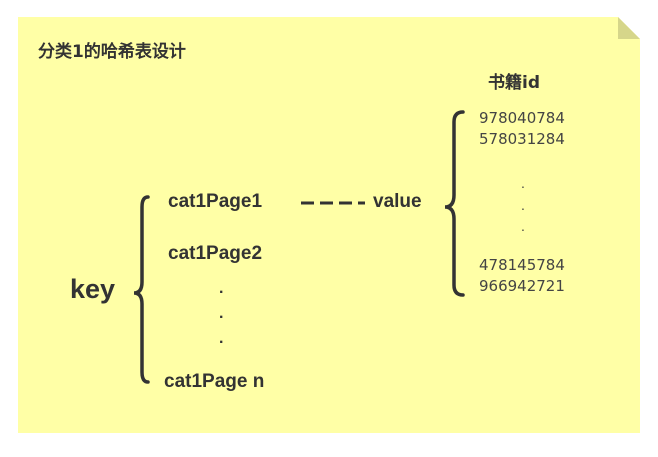 This screenshot has width=658, height=457. What do you see at coordinates (93, 289) in the screenshot?
I see `key-label: key` at bounding box center [93, 289].